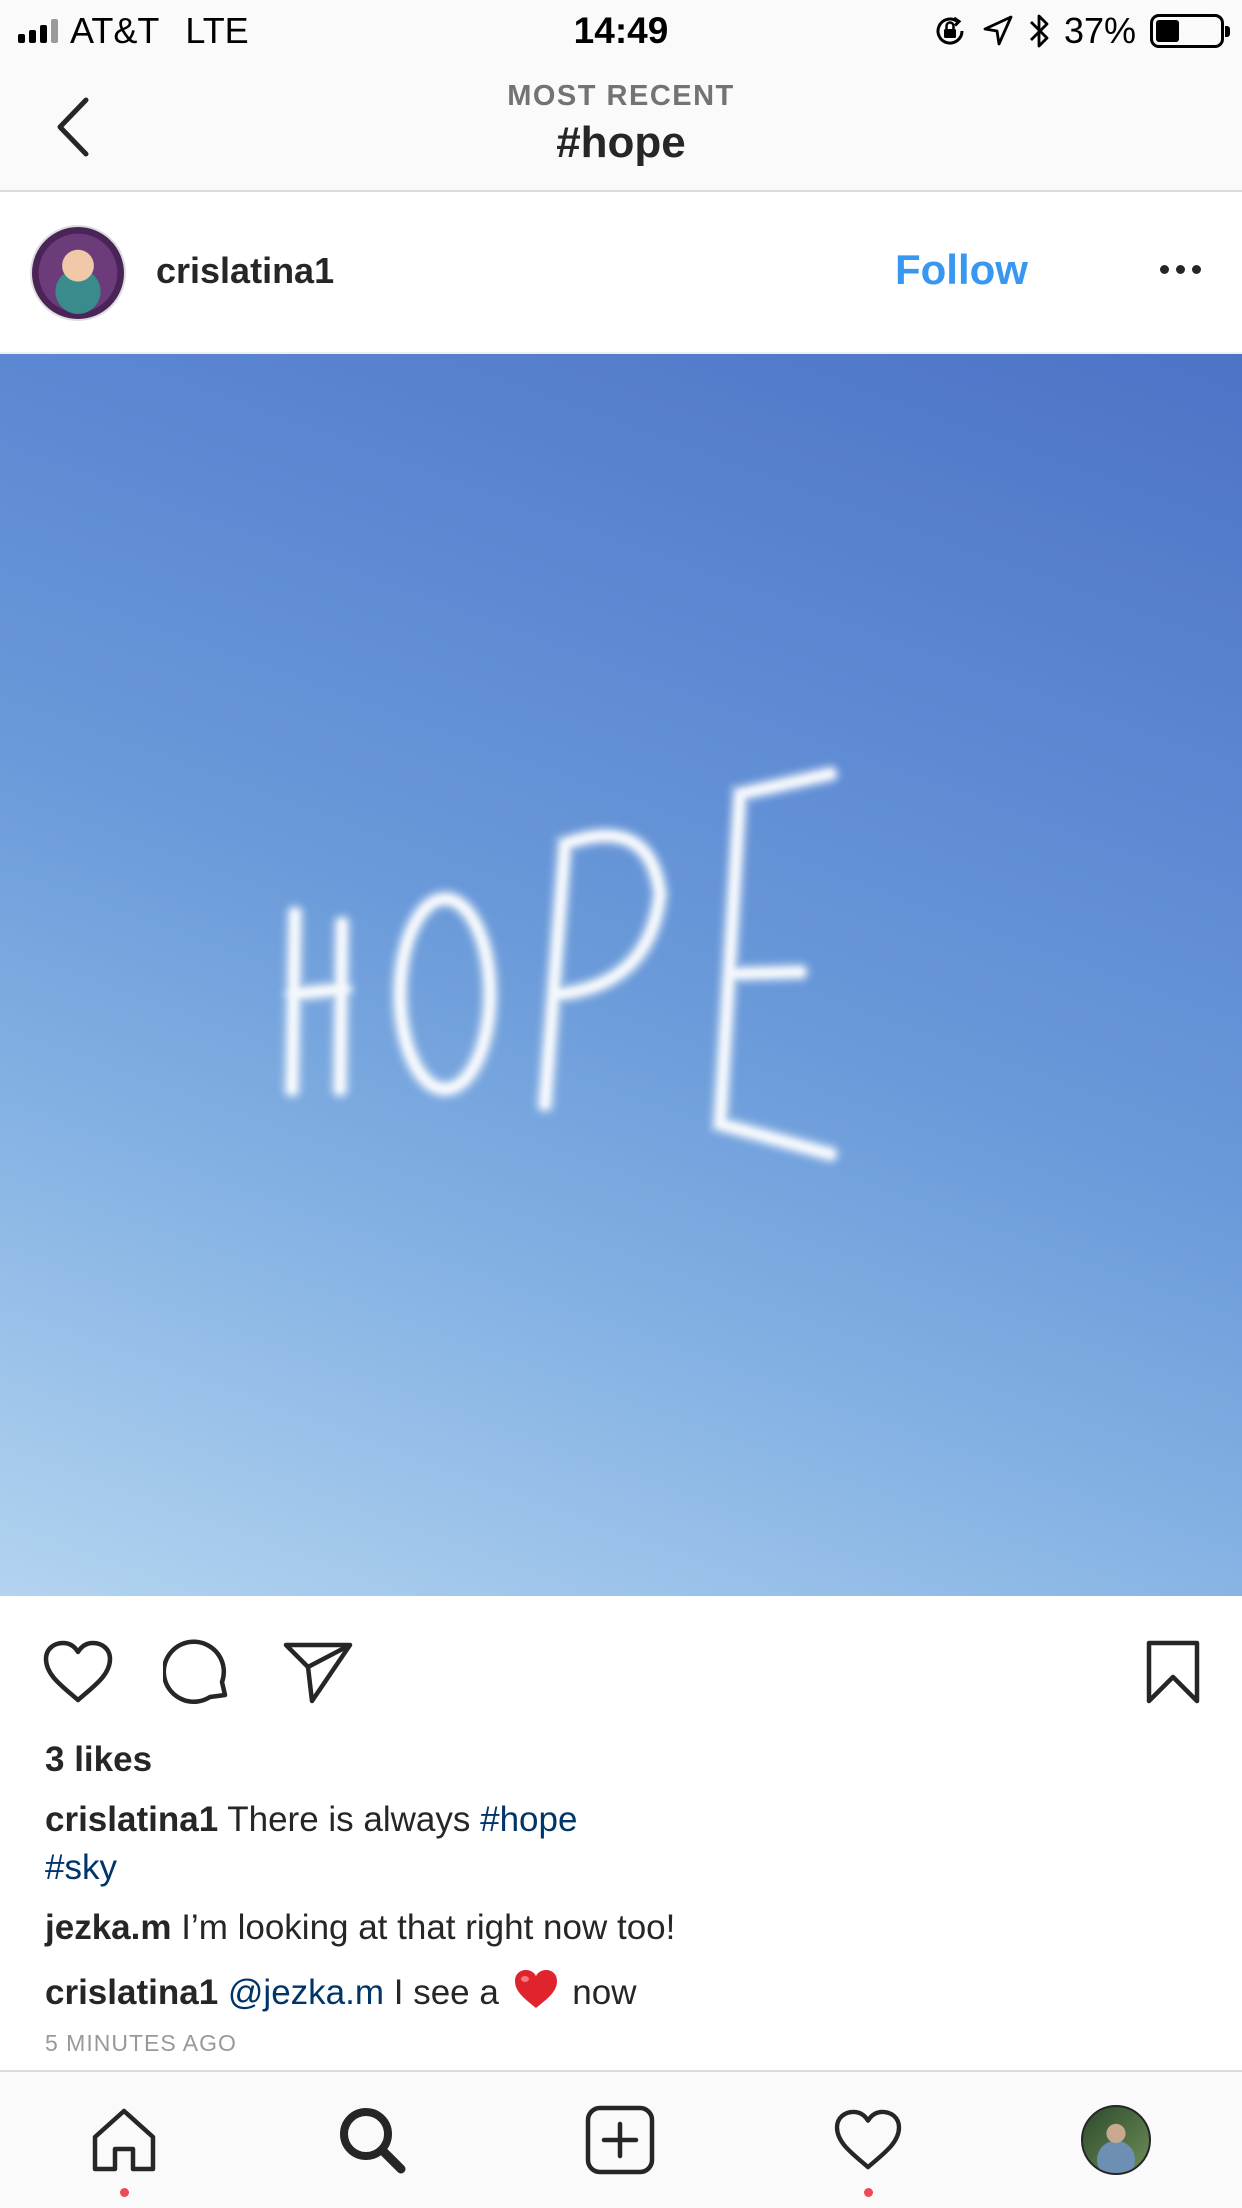  I want to click on hashtag-link: #sky, so click(81, 1867).